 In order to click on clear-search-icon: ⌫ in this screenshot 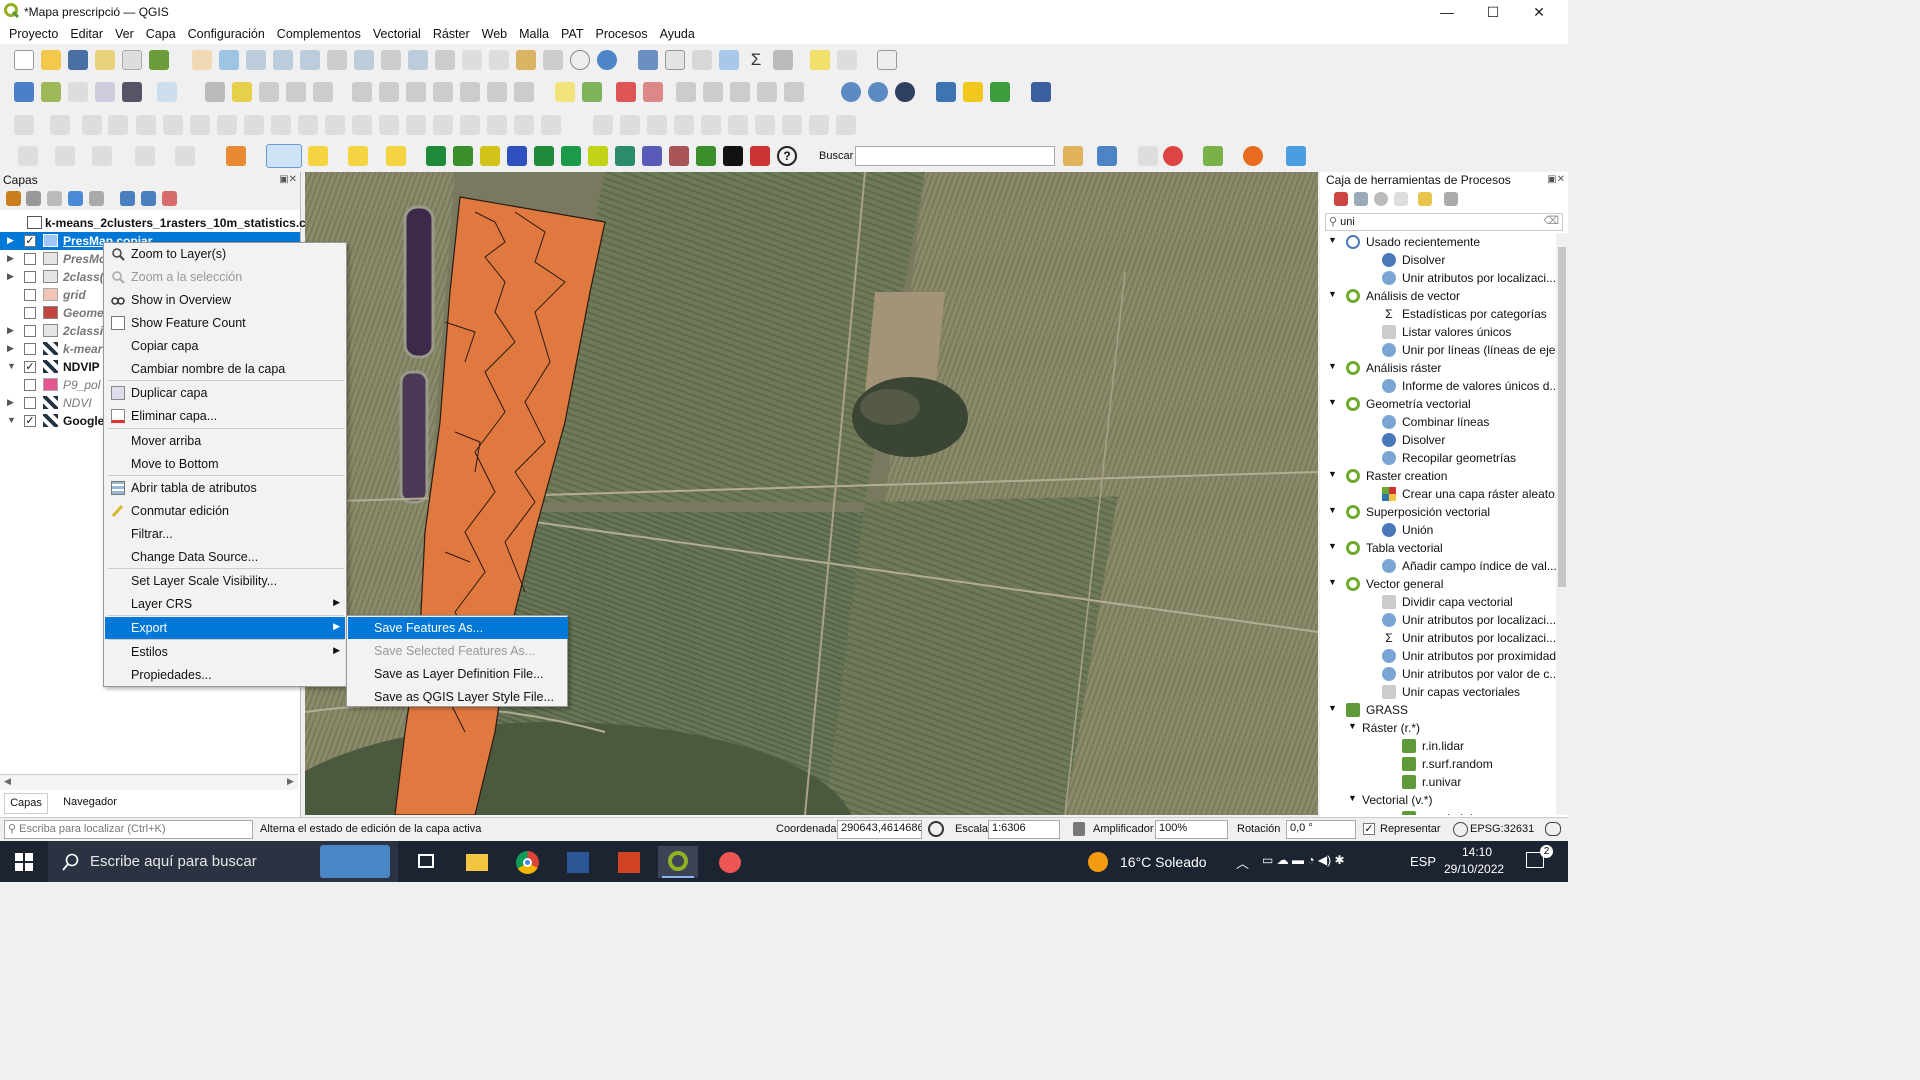, I will do `click(1551, 220)`.